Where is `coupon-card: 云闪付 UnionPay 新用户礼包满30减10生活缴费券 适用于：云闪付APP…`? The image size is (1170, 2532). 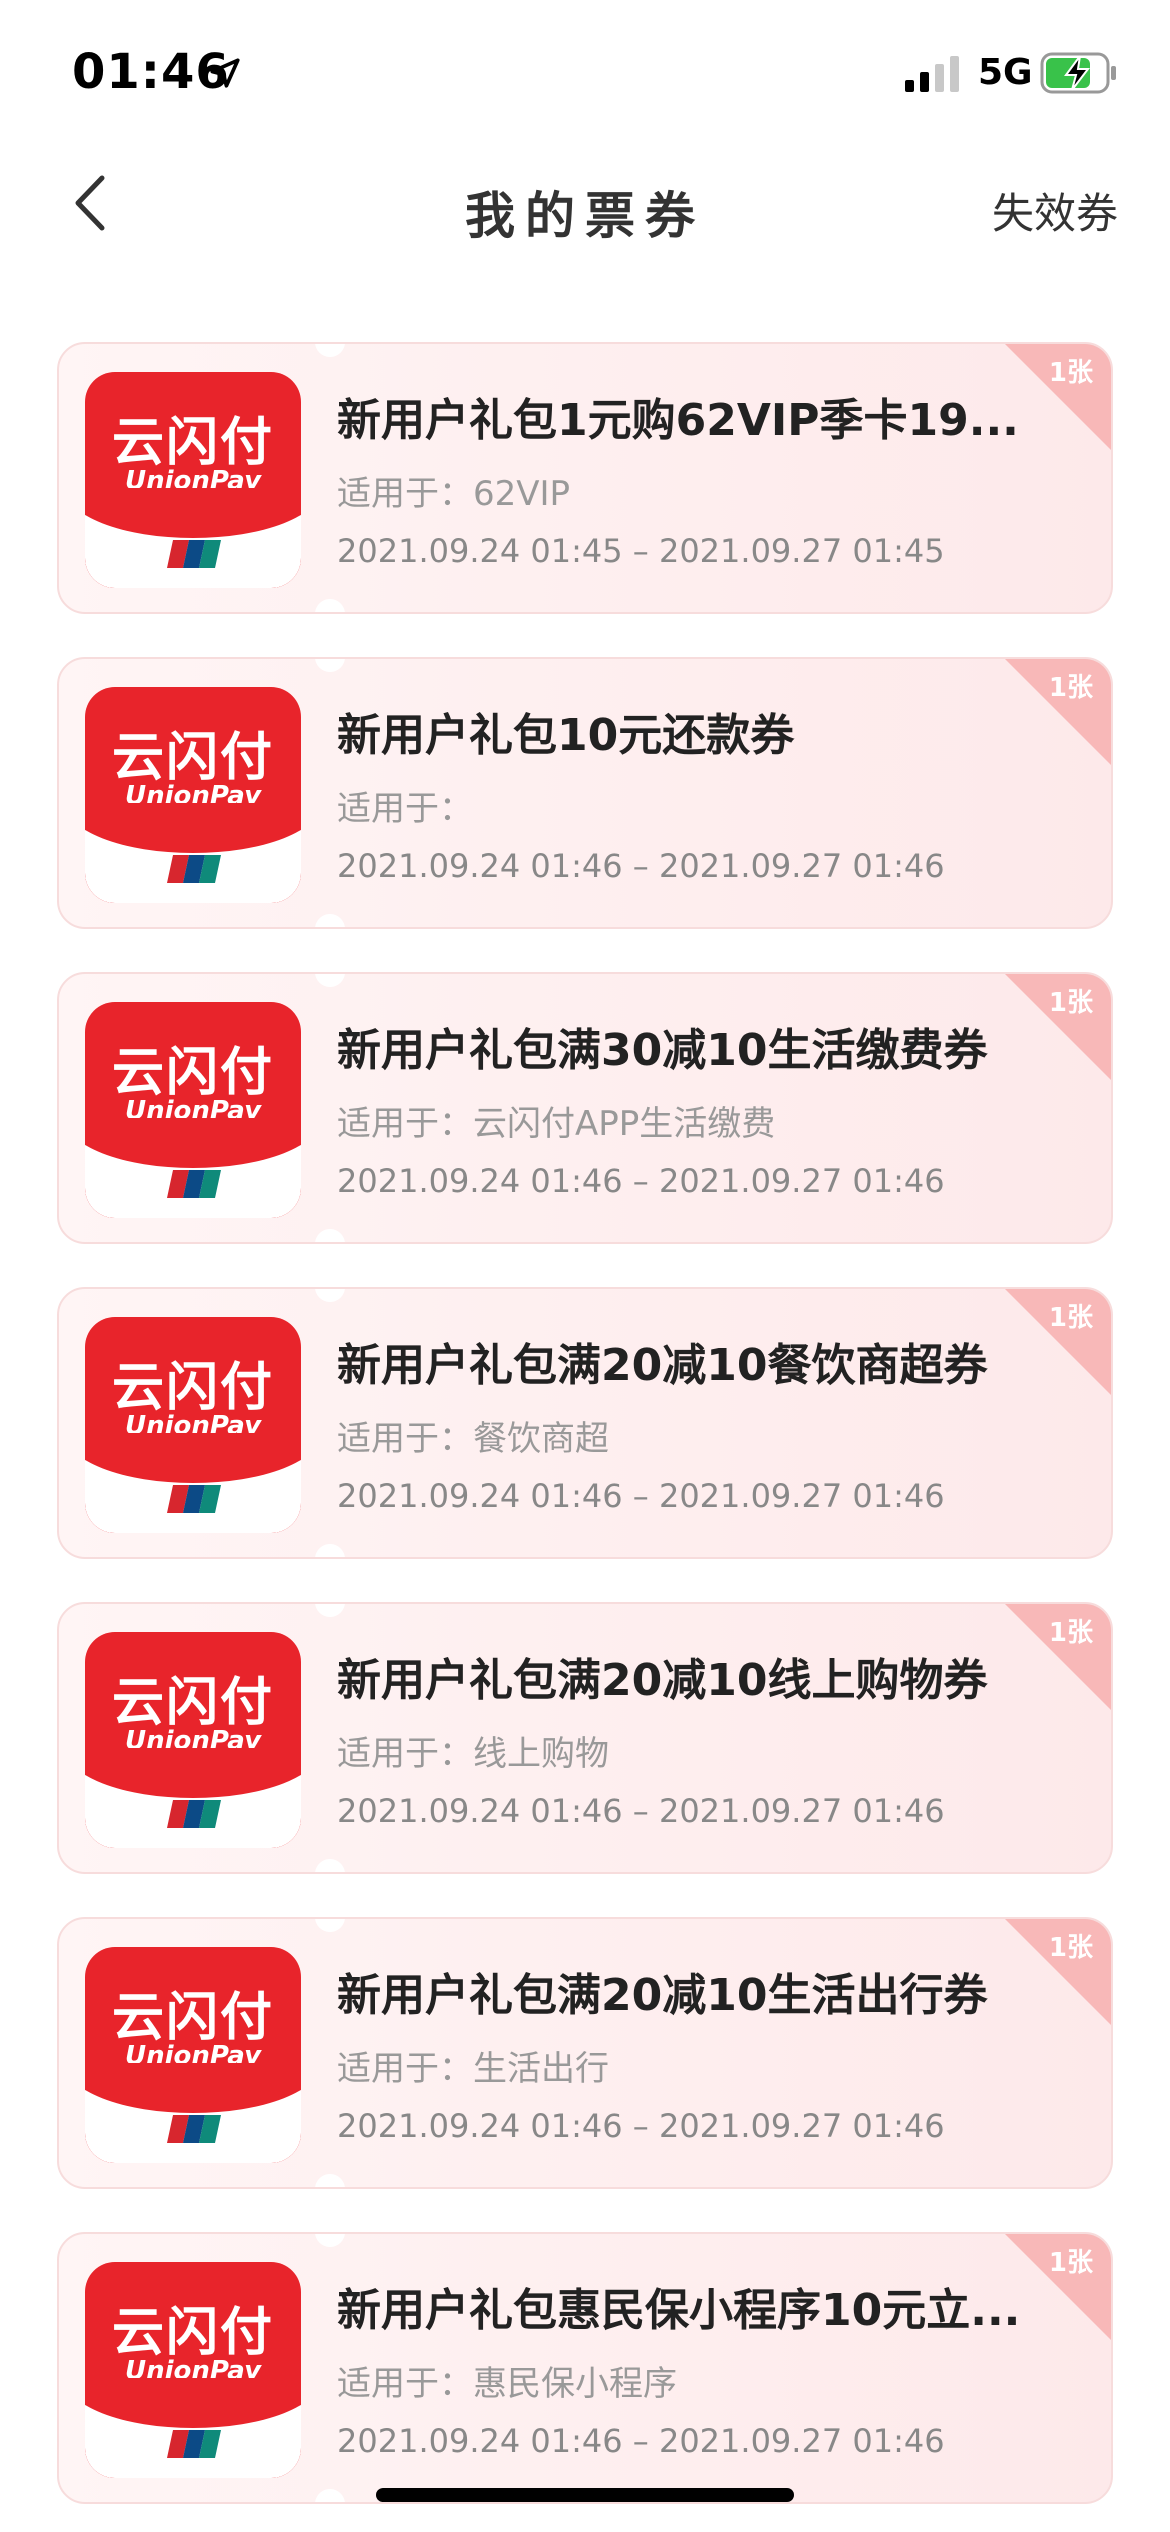 coupon-card: 云闪付 UnionPay 新用户礼包满30减10生活缴费券 适用于：云闪付APP… is located at coordinates (585, 1108).